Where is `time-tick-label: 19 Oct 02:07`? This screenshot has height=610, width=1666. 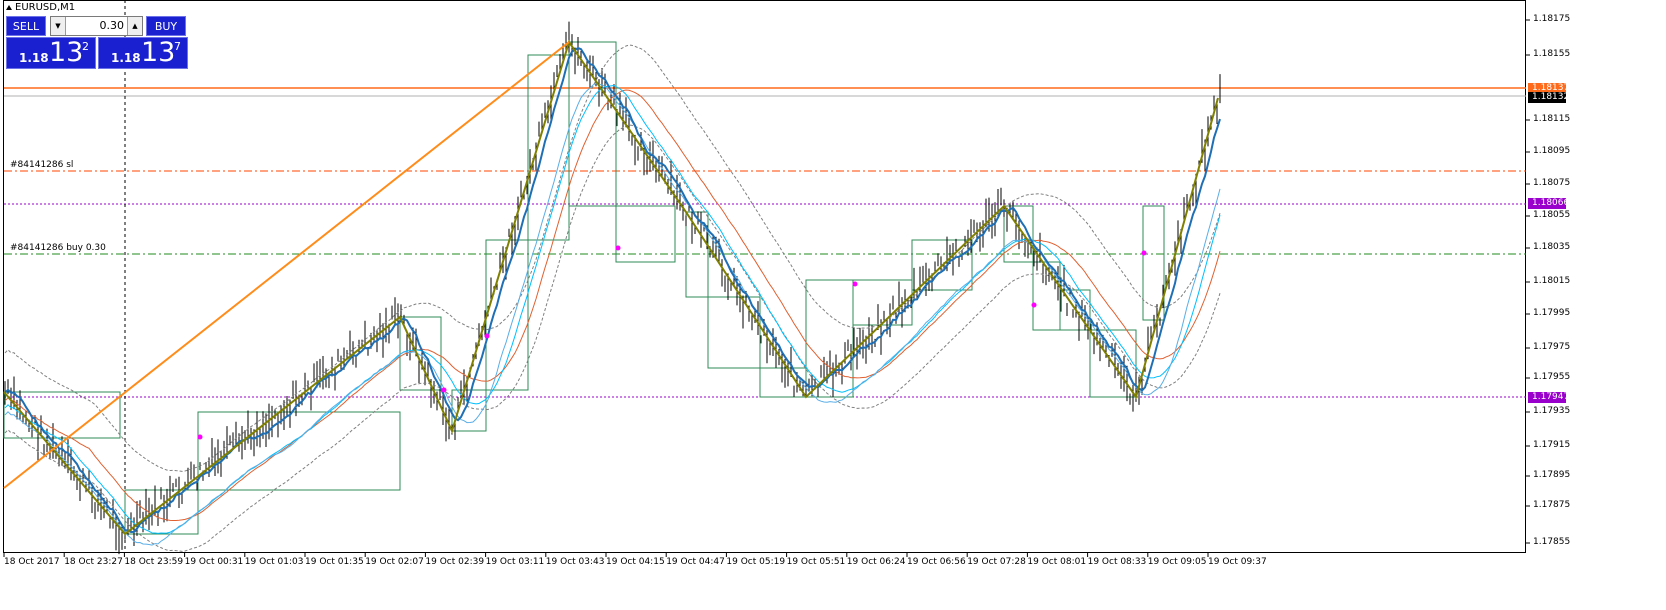
time-tick-label: 19 Oct 02:07 is located at coordinates (394, 562).